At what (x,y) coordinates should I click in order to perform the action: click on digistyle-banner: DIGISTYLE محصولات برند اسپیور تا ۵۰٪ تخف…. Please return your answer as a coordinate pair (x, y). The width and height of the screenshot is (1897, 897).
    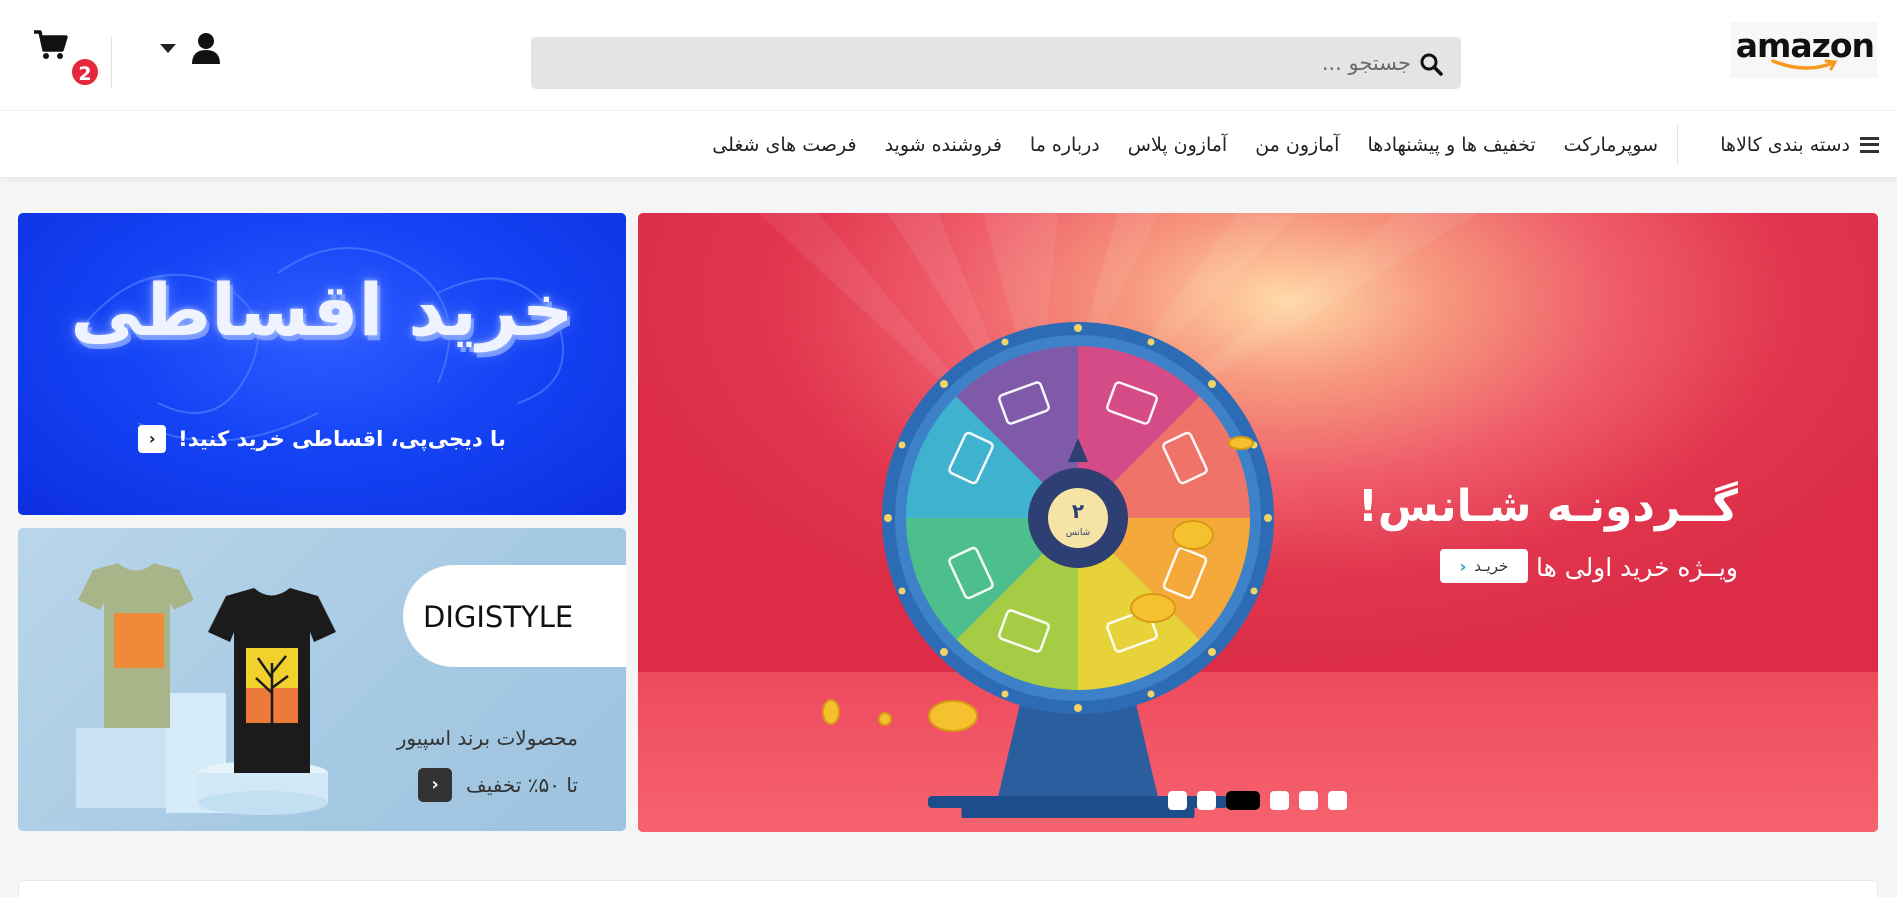
    Looking at the image, I should click on (322, 679).